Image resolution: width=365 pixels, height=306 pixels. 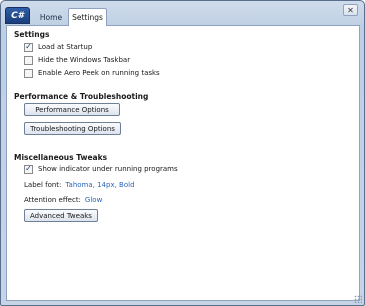 I want to click on app-logo-icon: C#, so click(x=17, y=15).